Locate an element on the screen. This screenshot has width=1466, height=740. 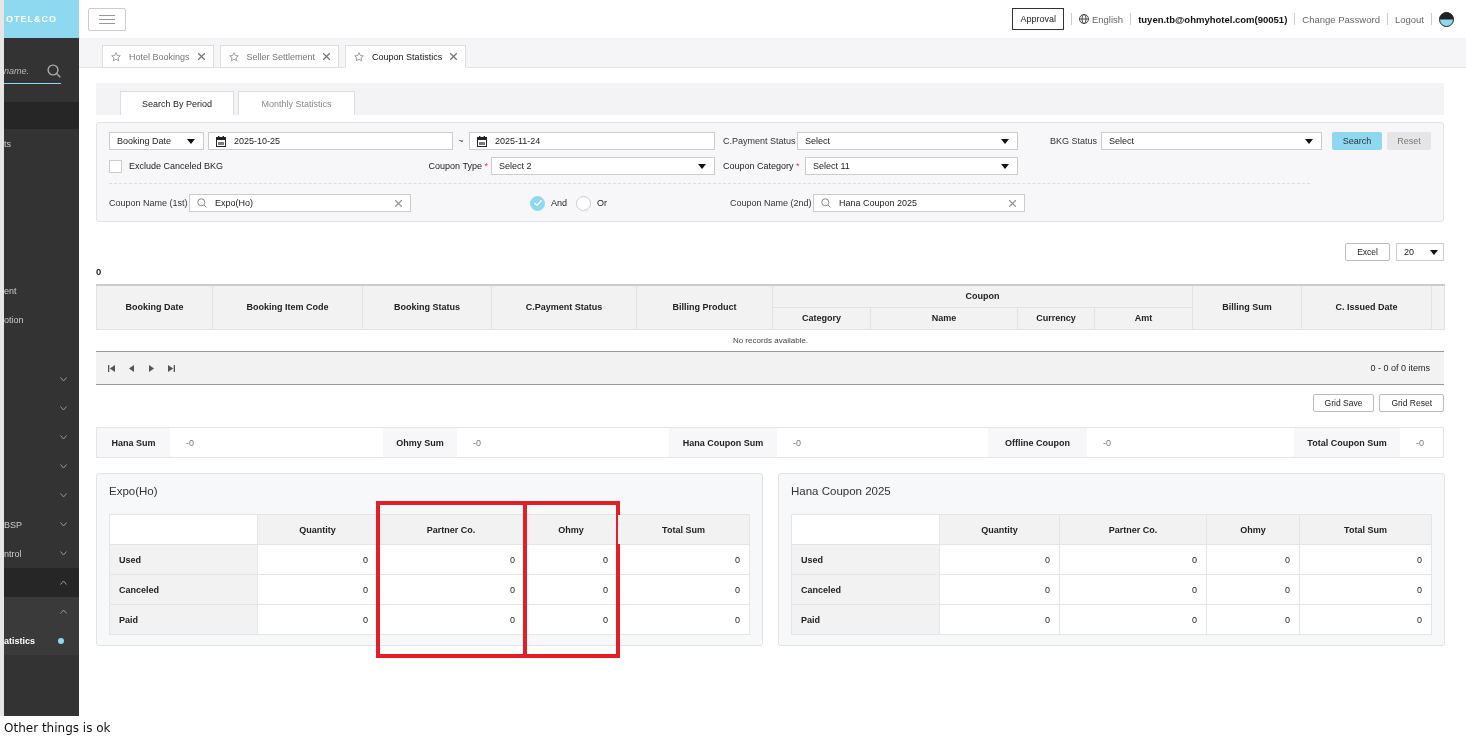
tab: Seller Settlement is located at coordinates (279, 56).